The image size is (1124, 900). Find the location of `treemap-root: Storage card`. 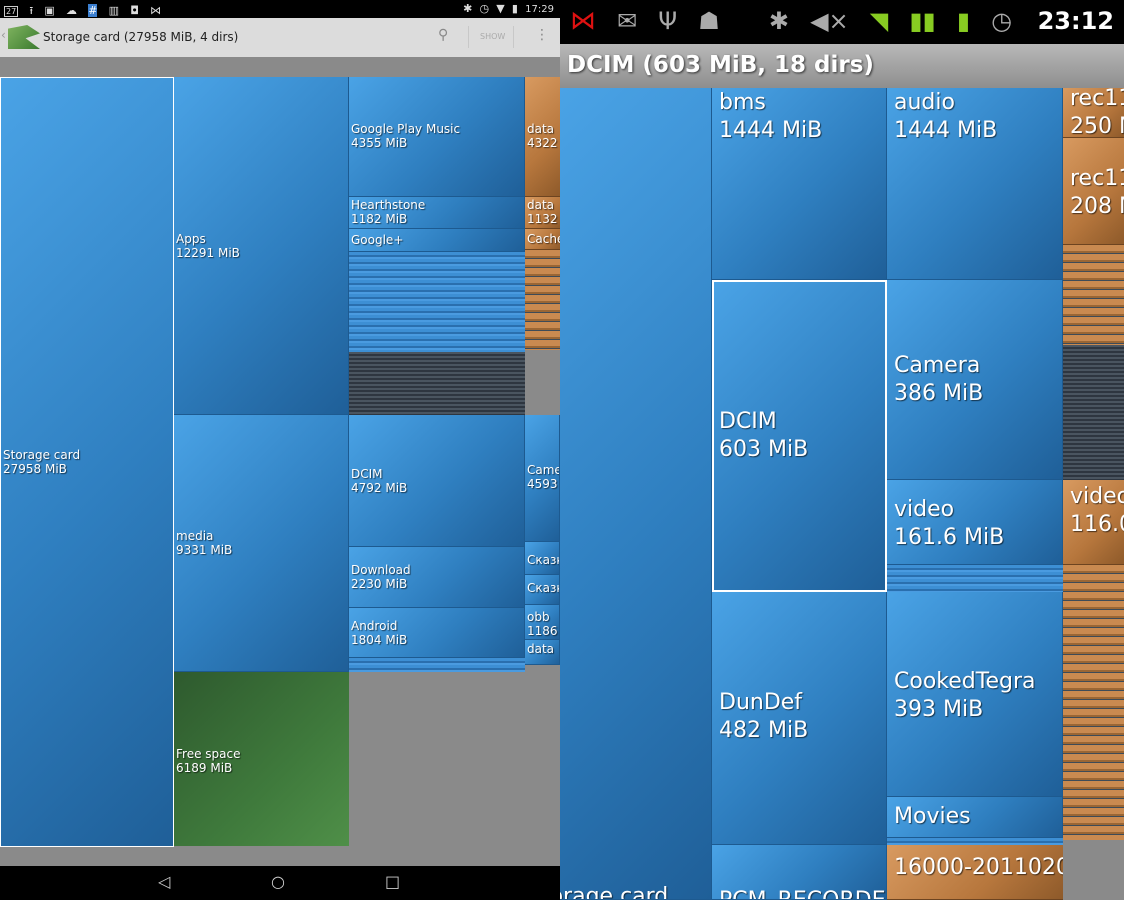

treemap-root: Storage card is located at coordinates (636, 494).